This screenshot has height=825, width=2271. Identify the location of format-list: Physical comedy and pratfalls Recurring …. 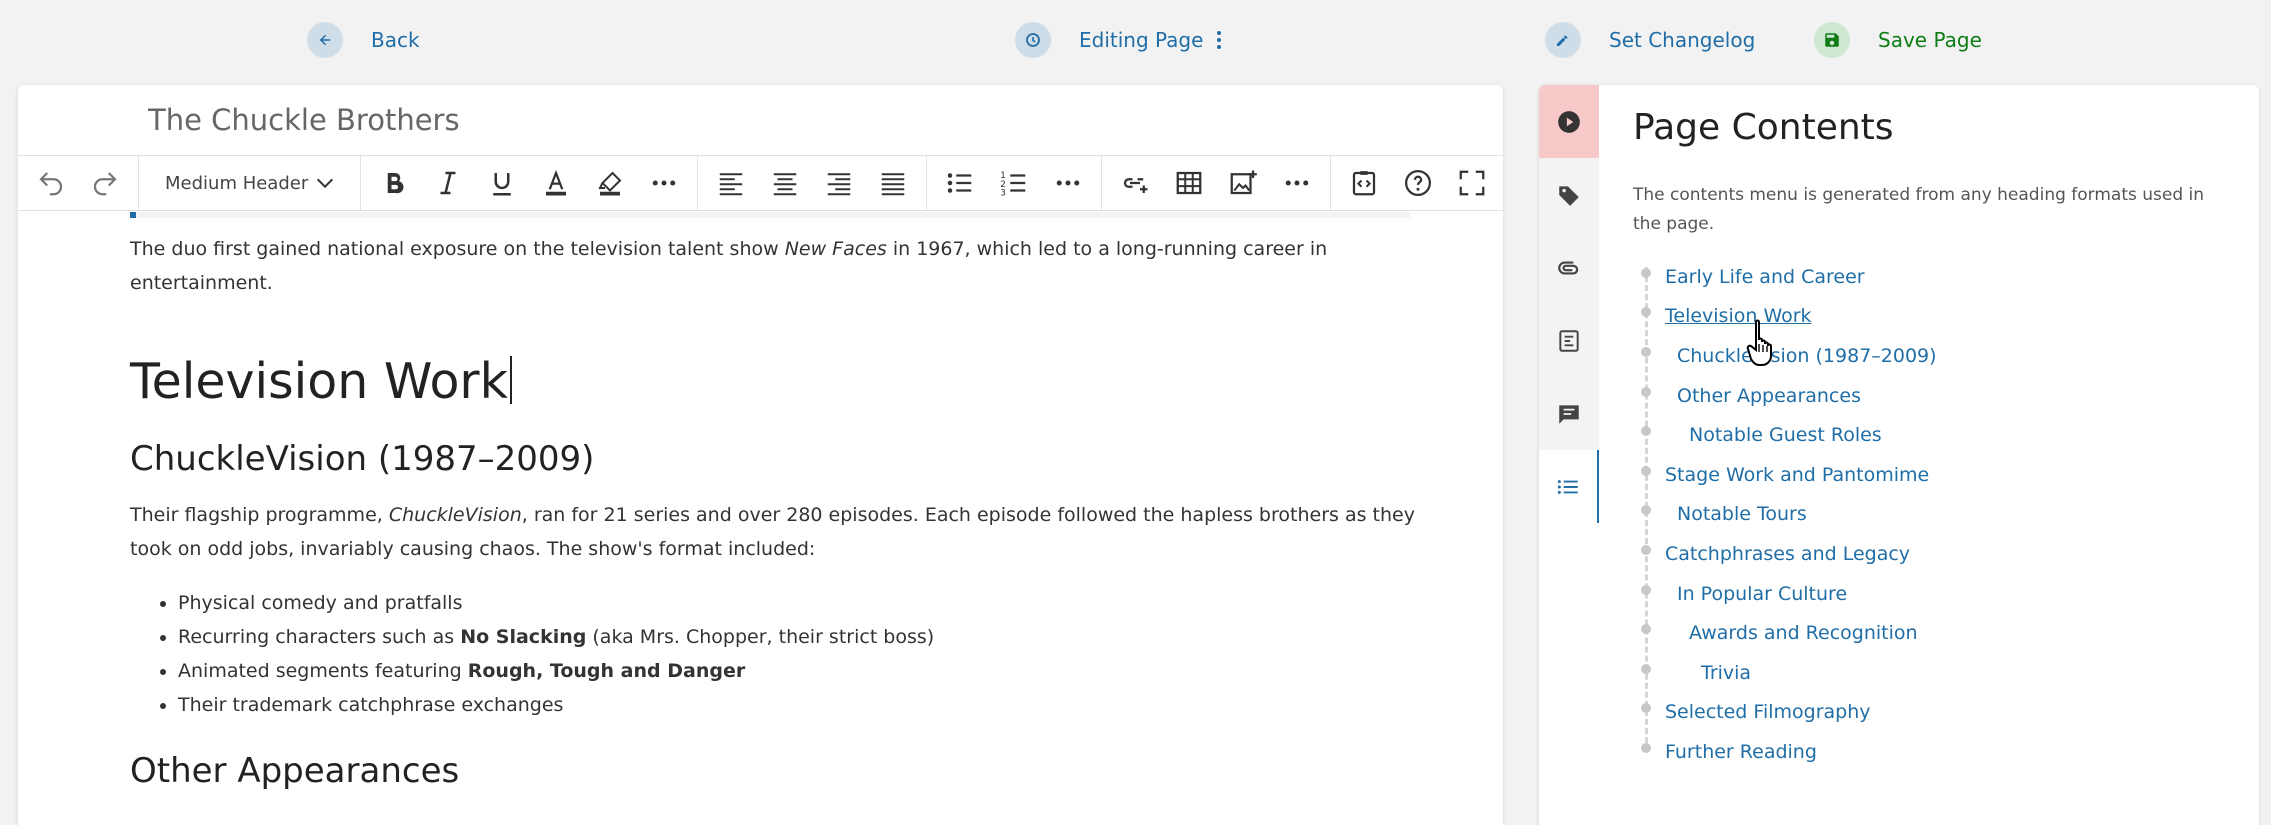
(775, 654).